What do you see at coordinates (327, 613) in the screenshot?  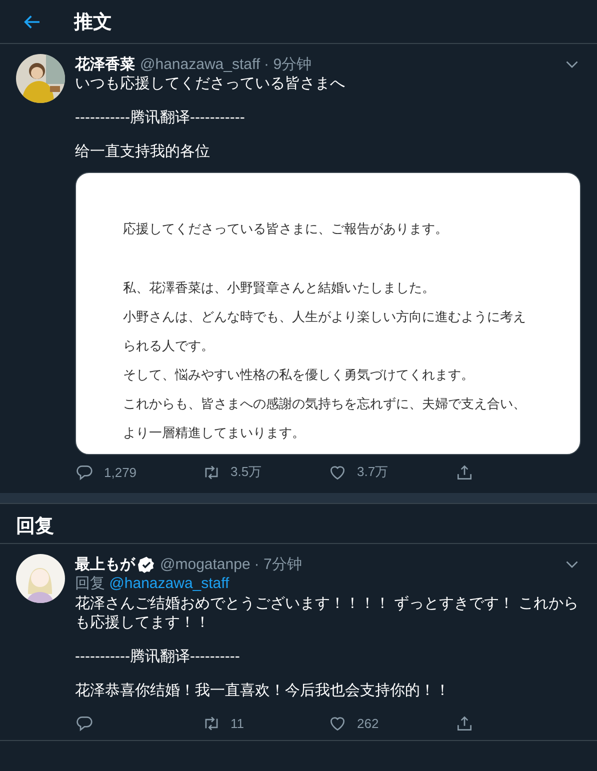 I see `tweet-text: 花泽さんご结婚おめでとうございます！！！！ ずっとすきです！ これからも応援してます！！` at bounding box center [327, 613].